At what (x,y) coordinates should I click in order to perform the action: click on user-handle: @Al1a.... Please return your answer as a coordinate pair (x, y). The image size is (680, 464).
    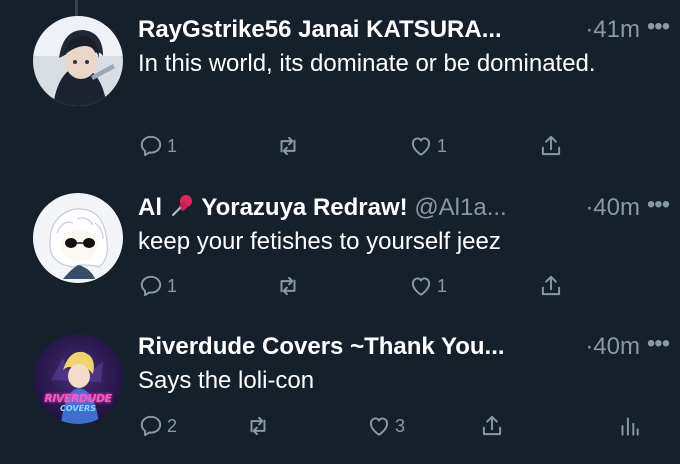
    Looking at the image, I should click on (460, 207).